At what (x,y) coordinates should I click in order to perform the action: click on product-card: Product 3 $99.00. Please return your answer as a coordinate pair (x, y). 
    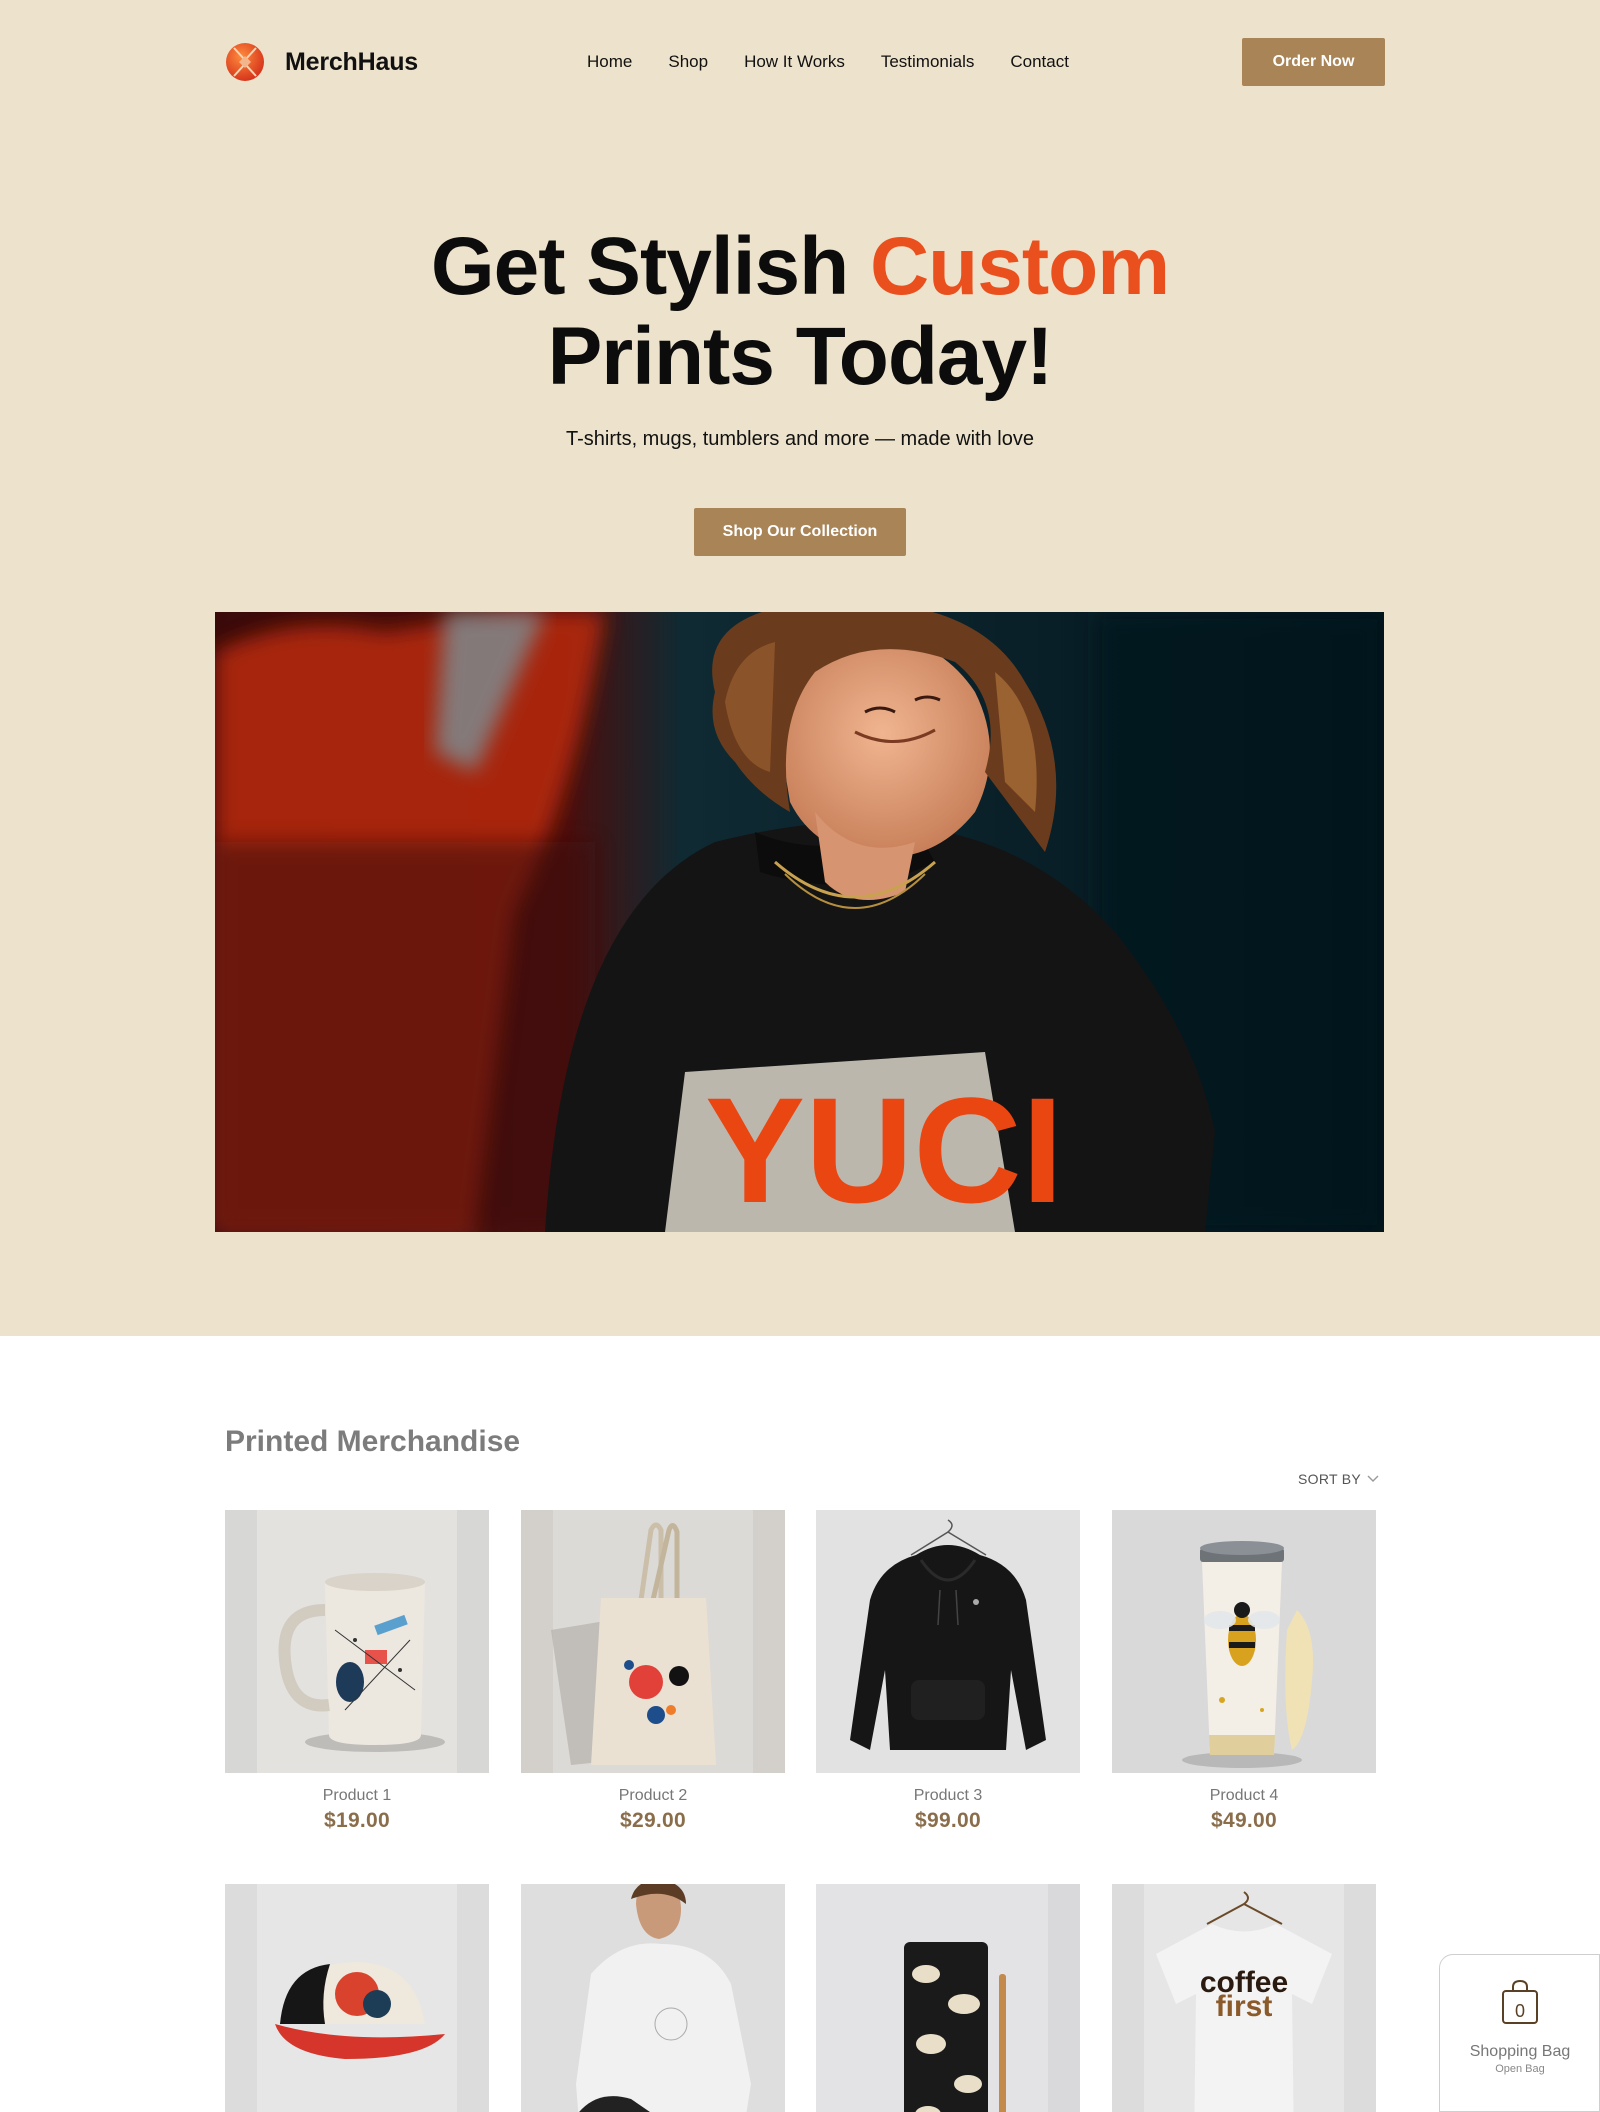
    Looking at the image, I should click on (948, 1671).